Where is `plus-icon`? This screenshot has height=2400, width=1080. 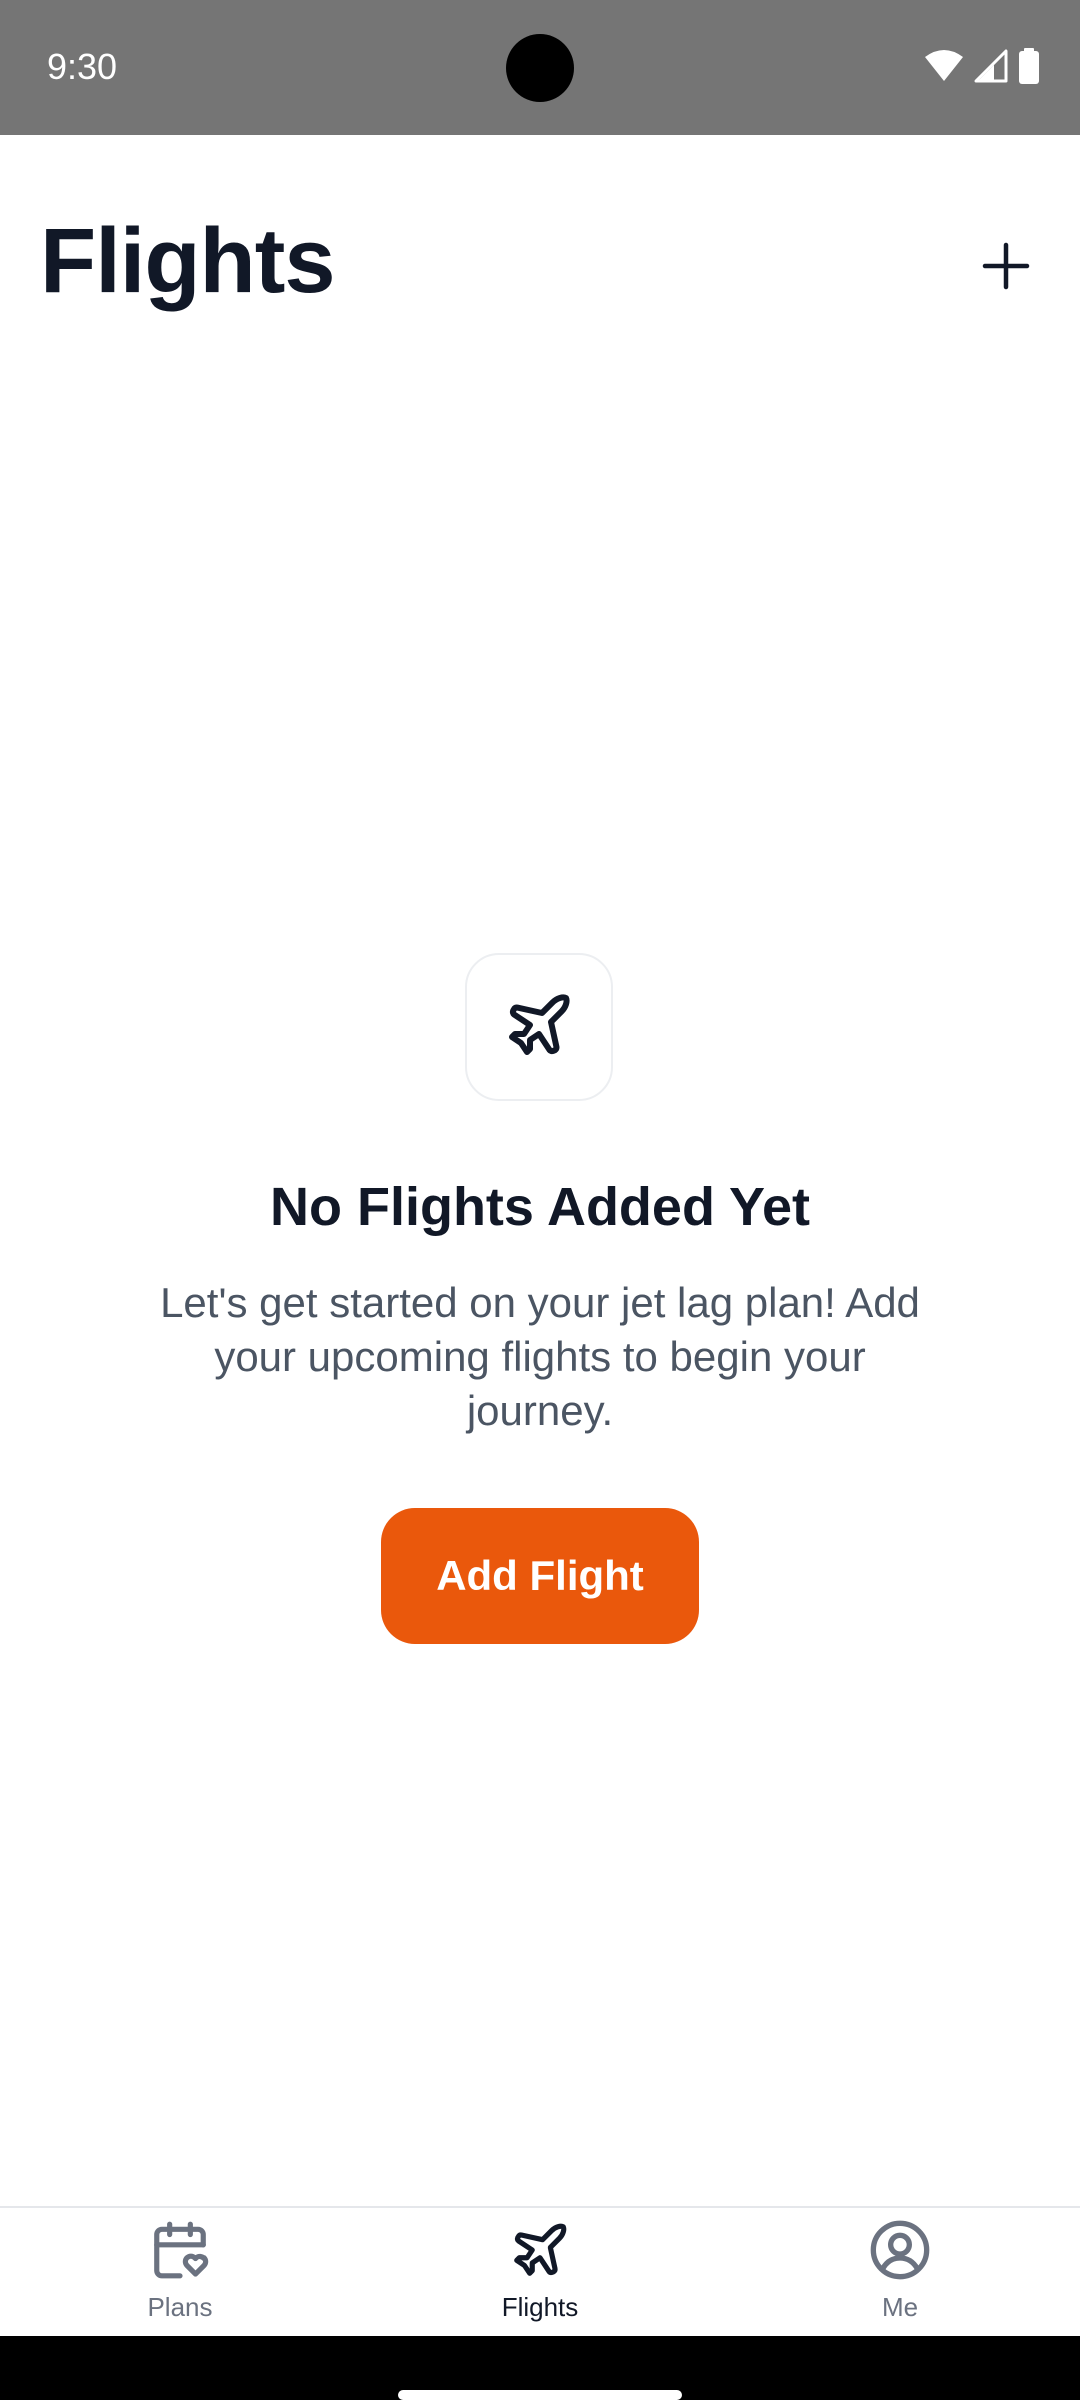 plus-icon is located at coordinates (1006, 268).